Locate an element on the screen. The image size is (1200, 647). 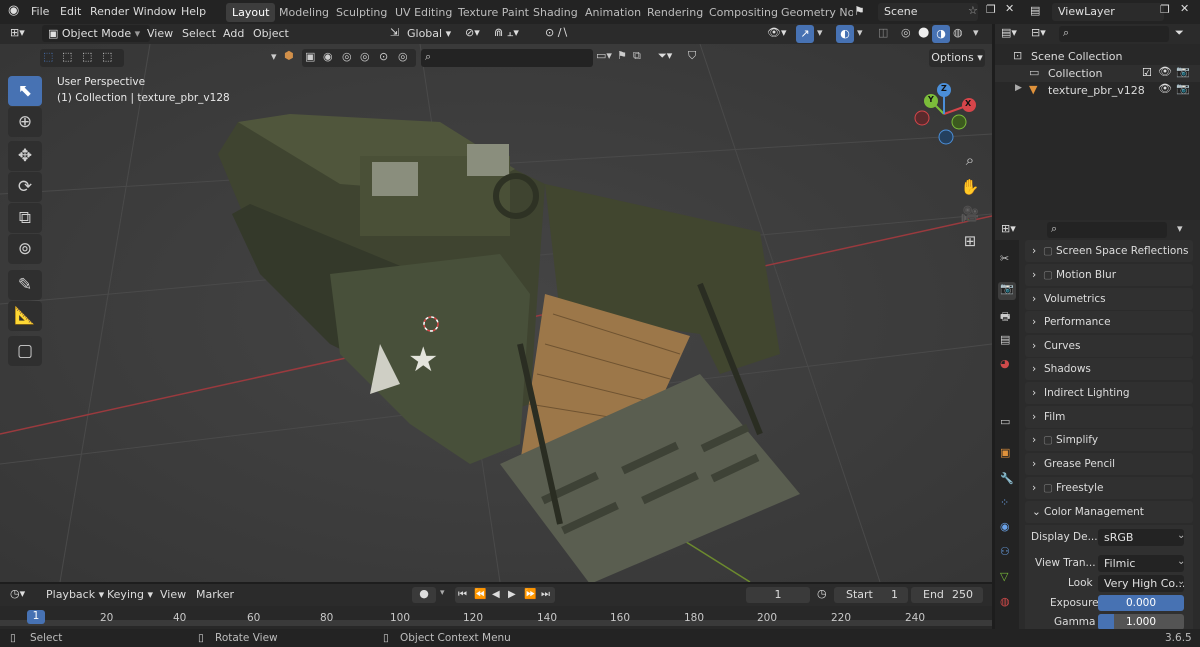
new-scene-icon: ❐ is located at coordinates (991, 9).